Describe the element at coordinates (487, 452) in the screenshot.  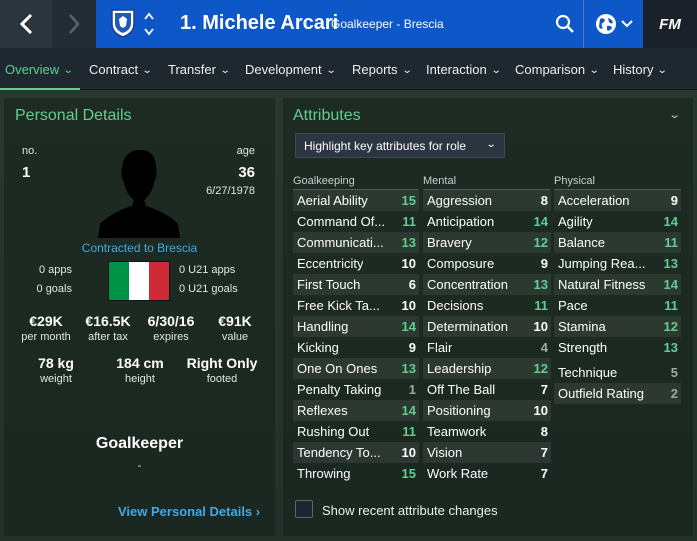
I see `attribute-row: Vision 7` at that location.